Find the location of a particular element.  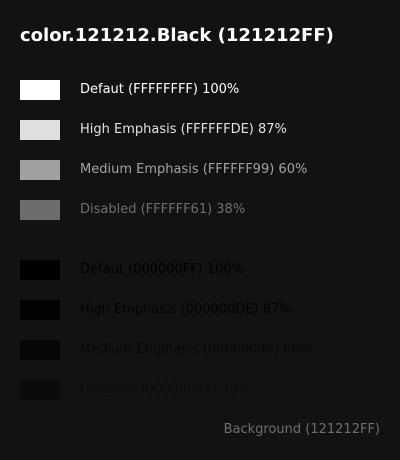

swatch-label: Medium Emphasis (00000099) 60% is located at coordinates (196, 349).